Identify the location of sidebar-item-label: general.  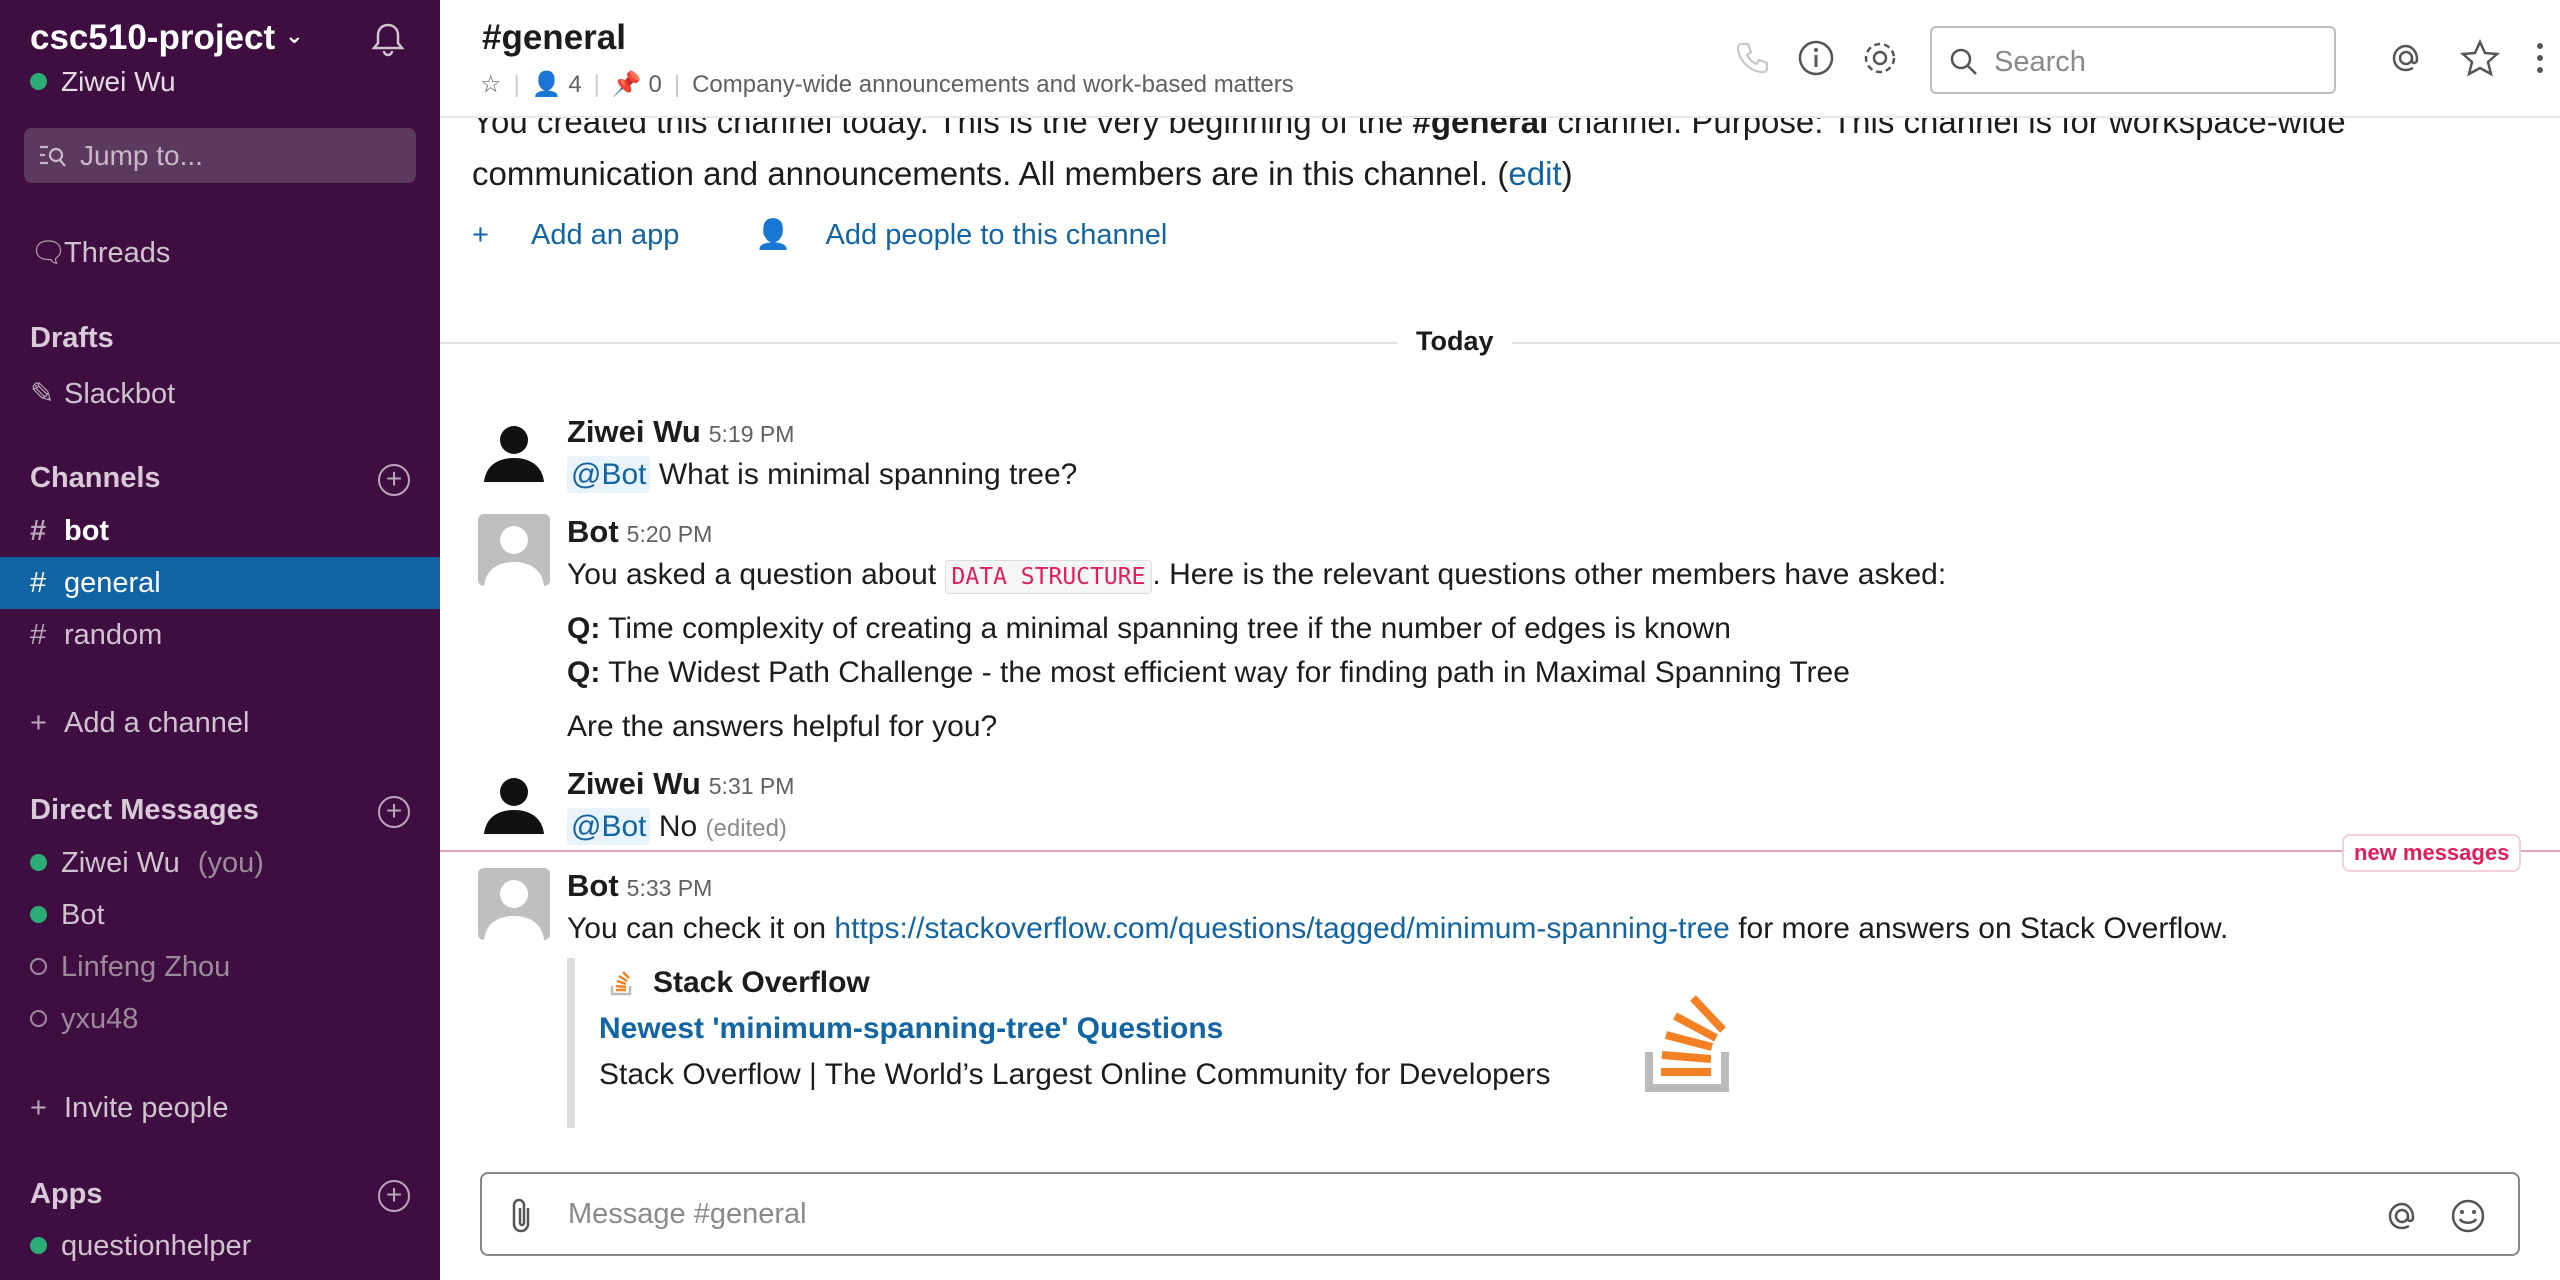
(112, 583).